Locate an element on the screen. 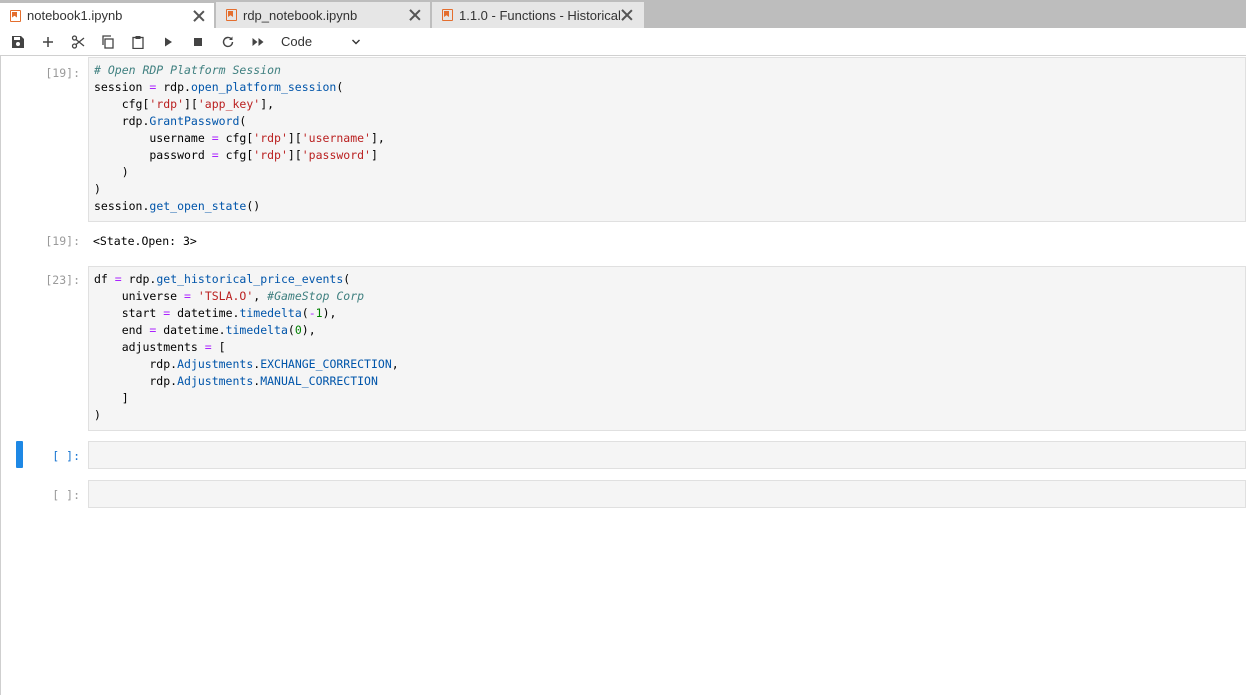 The height and width of the screenshot is (695, 1246). code-line: password = cfg['rdp']['password'] is located at coordinates (236, 155).